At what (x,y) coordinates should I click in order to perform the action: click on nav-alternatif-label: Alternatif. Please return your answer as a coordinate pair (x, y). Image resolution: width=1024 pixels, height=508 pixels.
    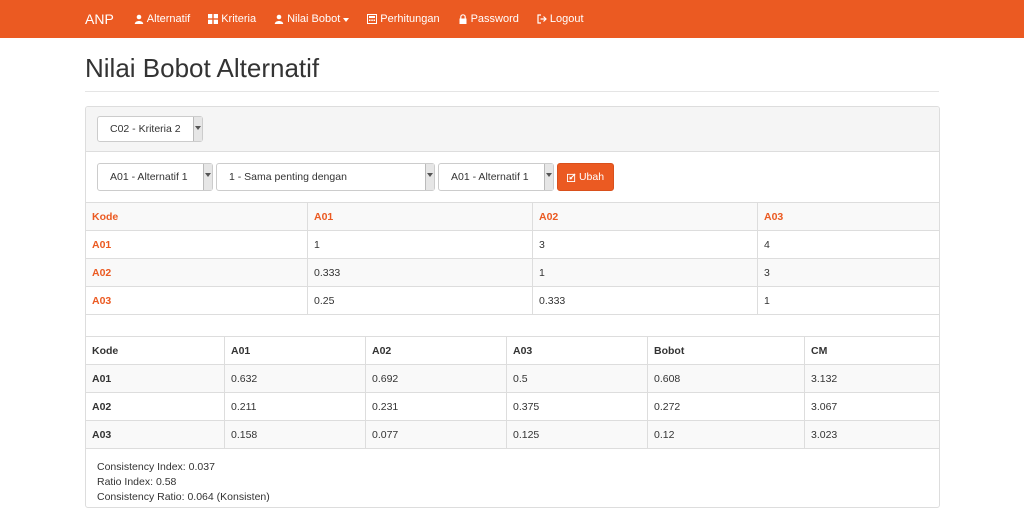
    Looking at the image, I should click on (168, 19).